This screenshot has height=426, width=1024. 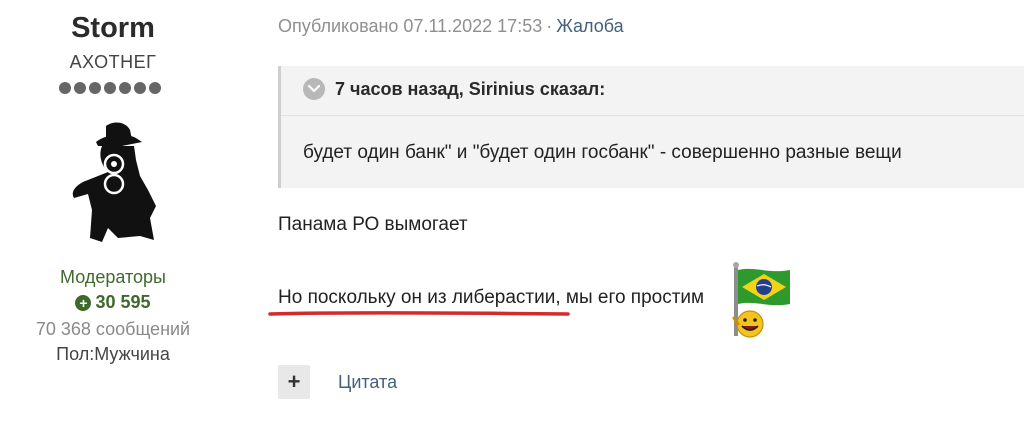 What do you see at coordinates (589, 26) in the screenshot?
I see `report-link: Жалоба` at bounding box center [589, 26].